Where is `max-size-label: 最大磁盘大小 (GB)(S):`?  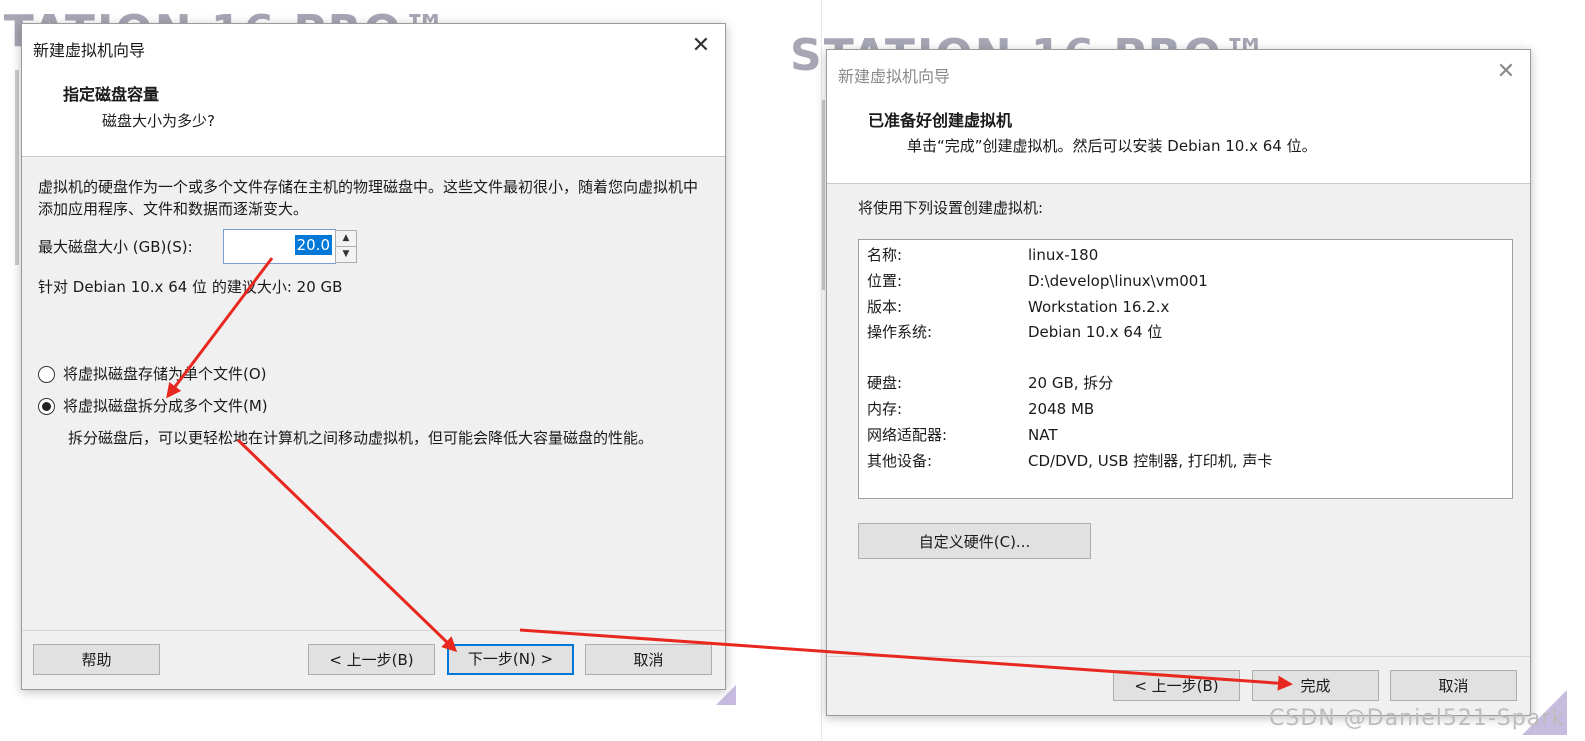
max-size-label: 最大磁盘大小 (GB)(S): is located at coordinates (115, 247).